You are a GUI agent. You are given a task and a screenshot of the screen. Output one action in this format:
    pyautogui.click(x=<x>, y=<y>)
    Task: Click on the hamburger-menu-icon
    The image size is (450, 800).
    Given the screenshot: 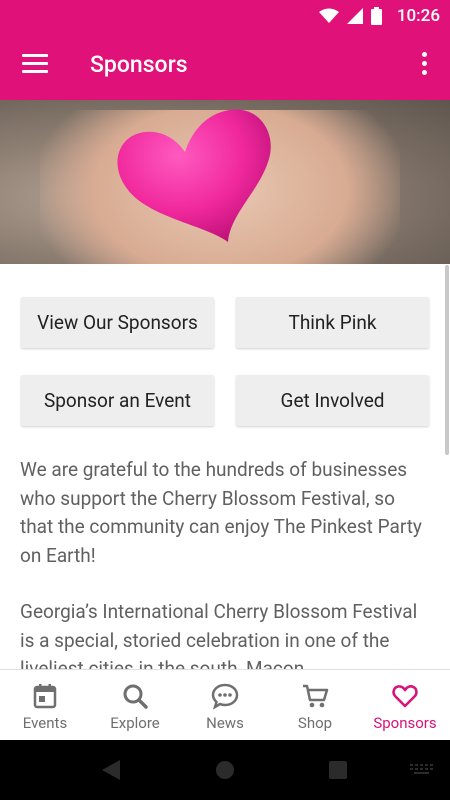 What is the action you would take?
    pyautogui.click(x=35, y=65)
    